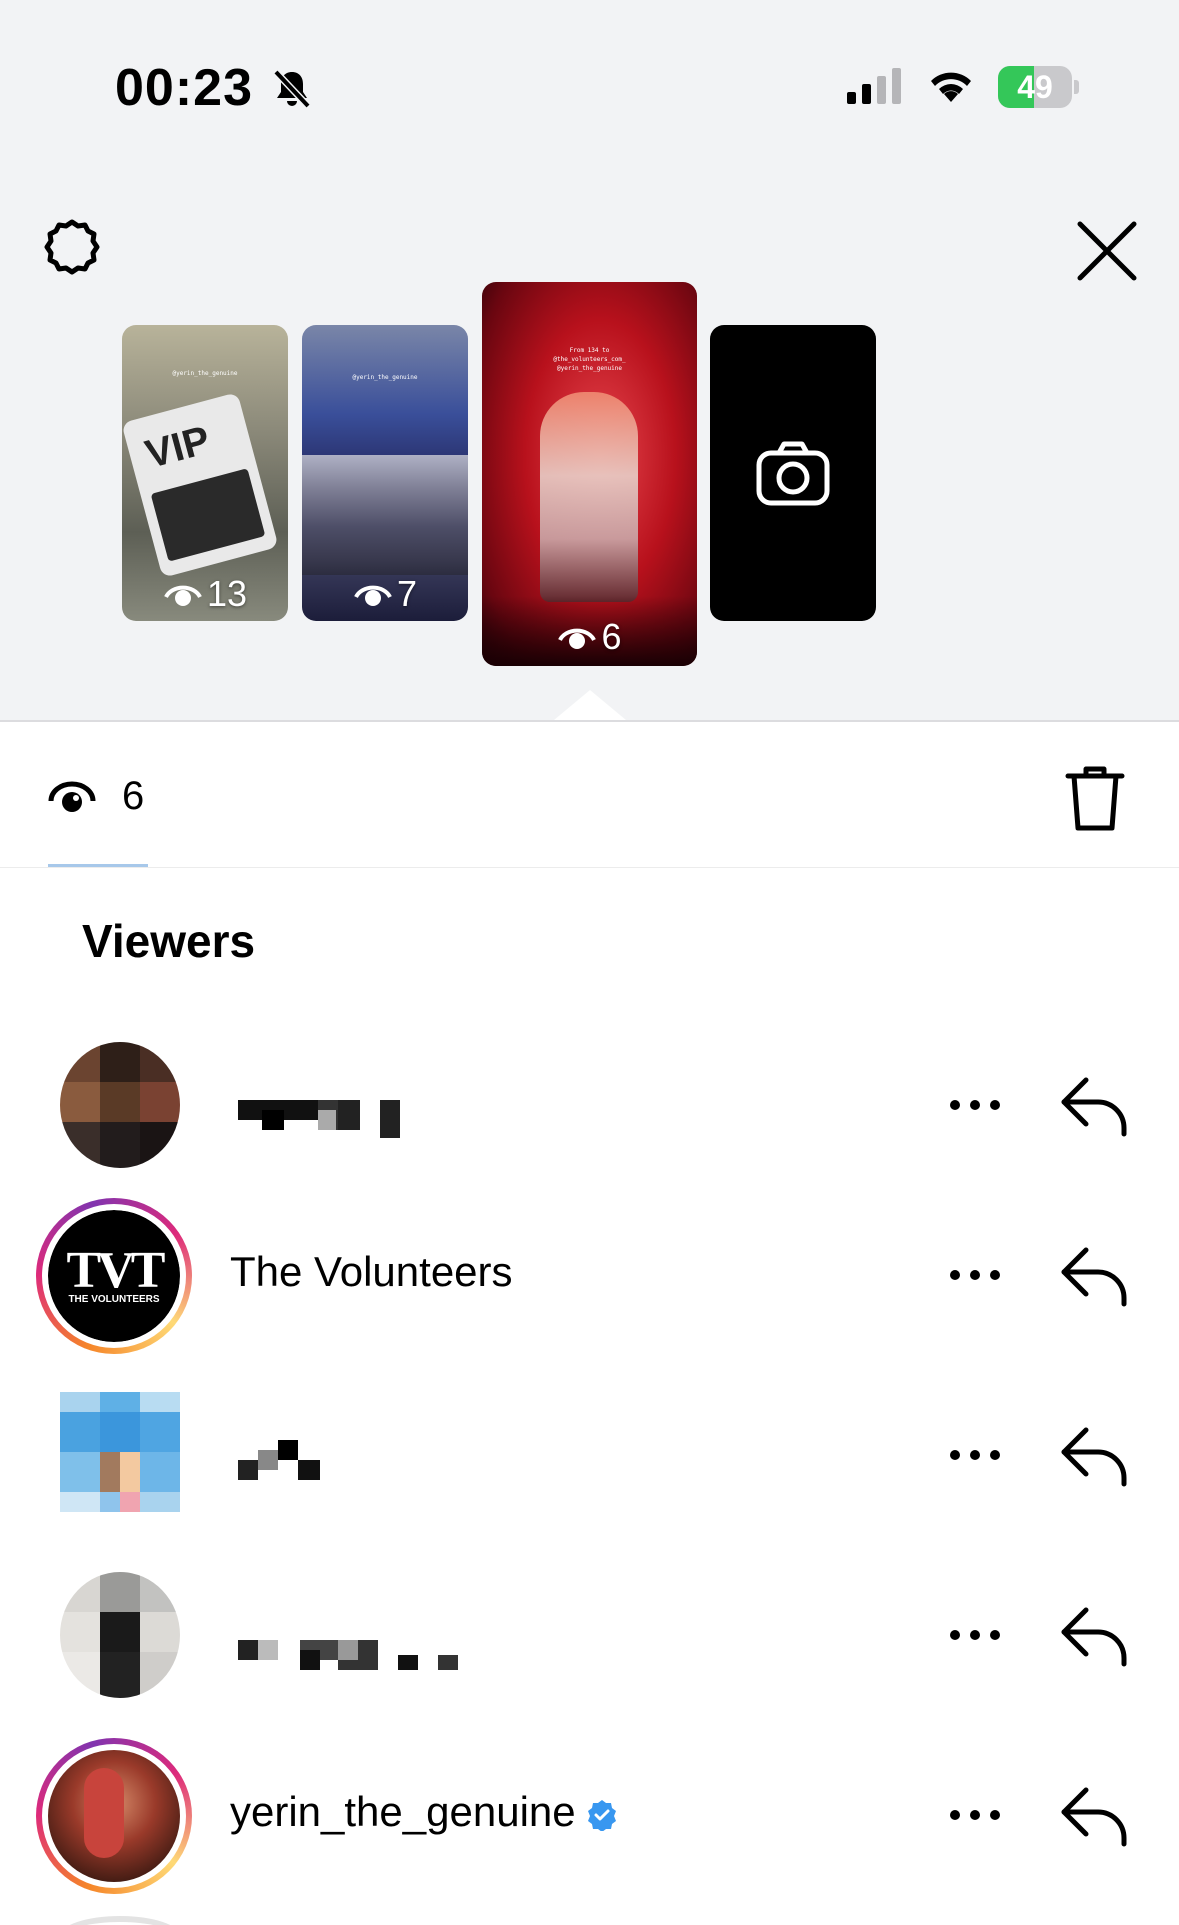 The image size is (1179, 1925). I want to click on selection-pointer, so click(590, 705).